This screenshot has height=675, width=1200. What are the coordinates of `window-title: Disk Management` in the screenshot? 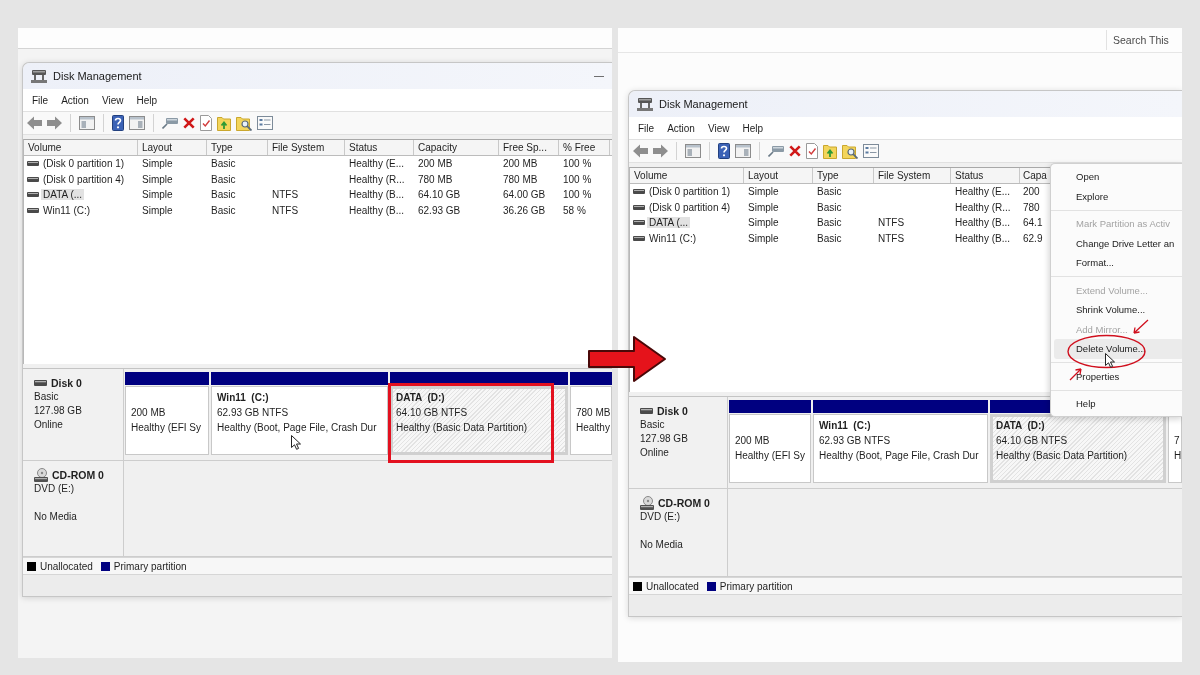 It's located at (97, 76).